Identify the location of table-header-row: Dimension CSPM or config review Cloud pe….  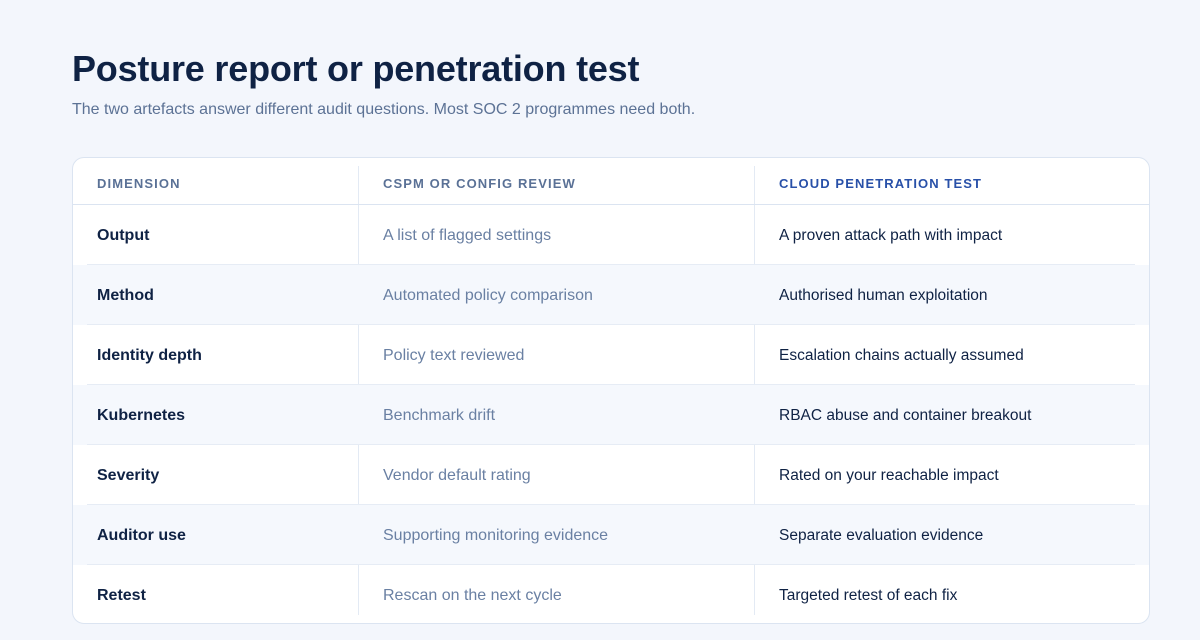
(611, 181).